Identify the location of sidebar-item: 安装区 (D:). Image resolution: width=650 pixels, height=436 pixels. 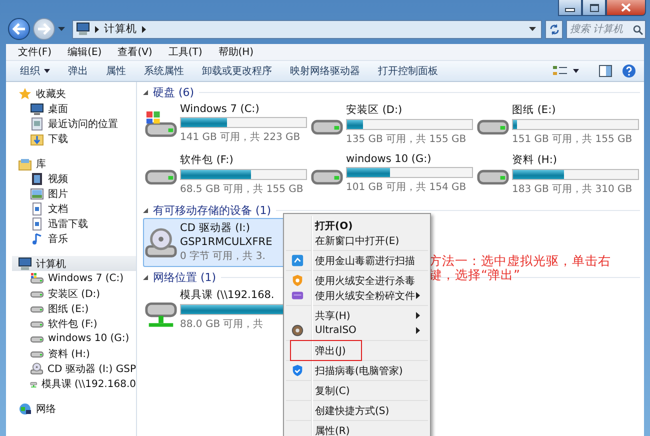
(74, 293).